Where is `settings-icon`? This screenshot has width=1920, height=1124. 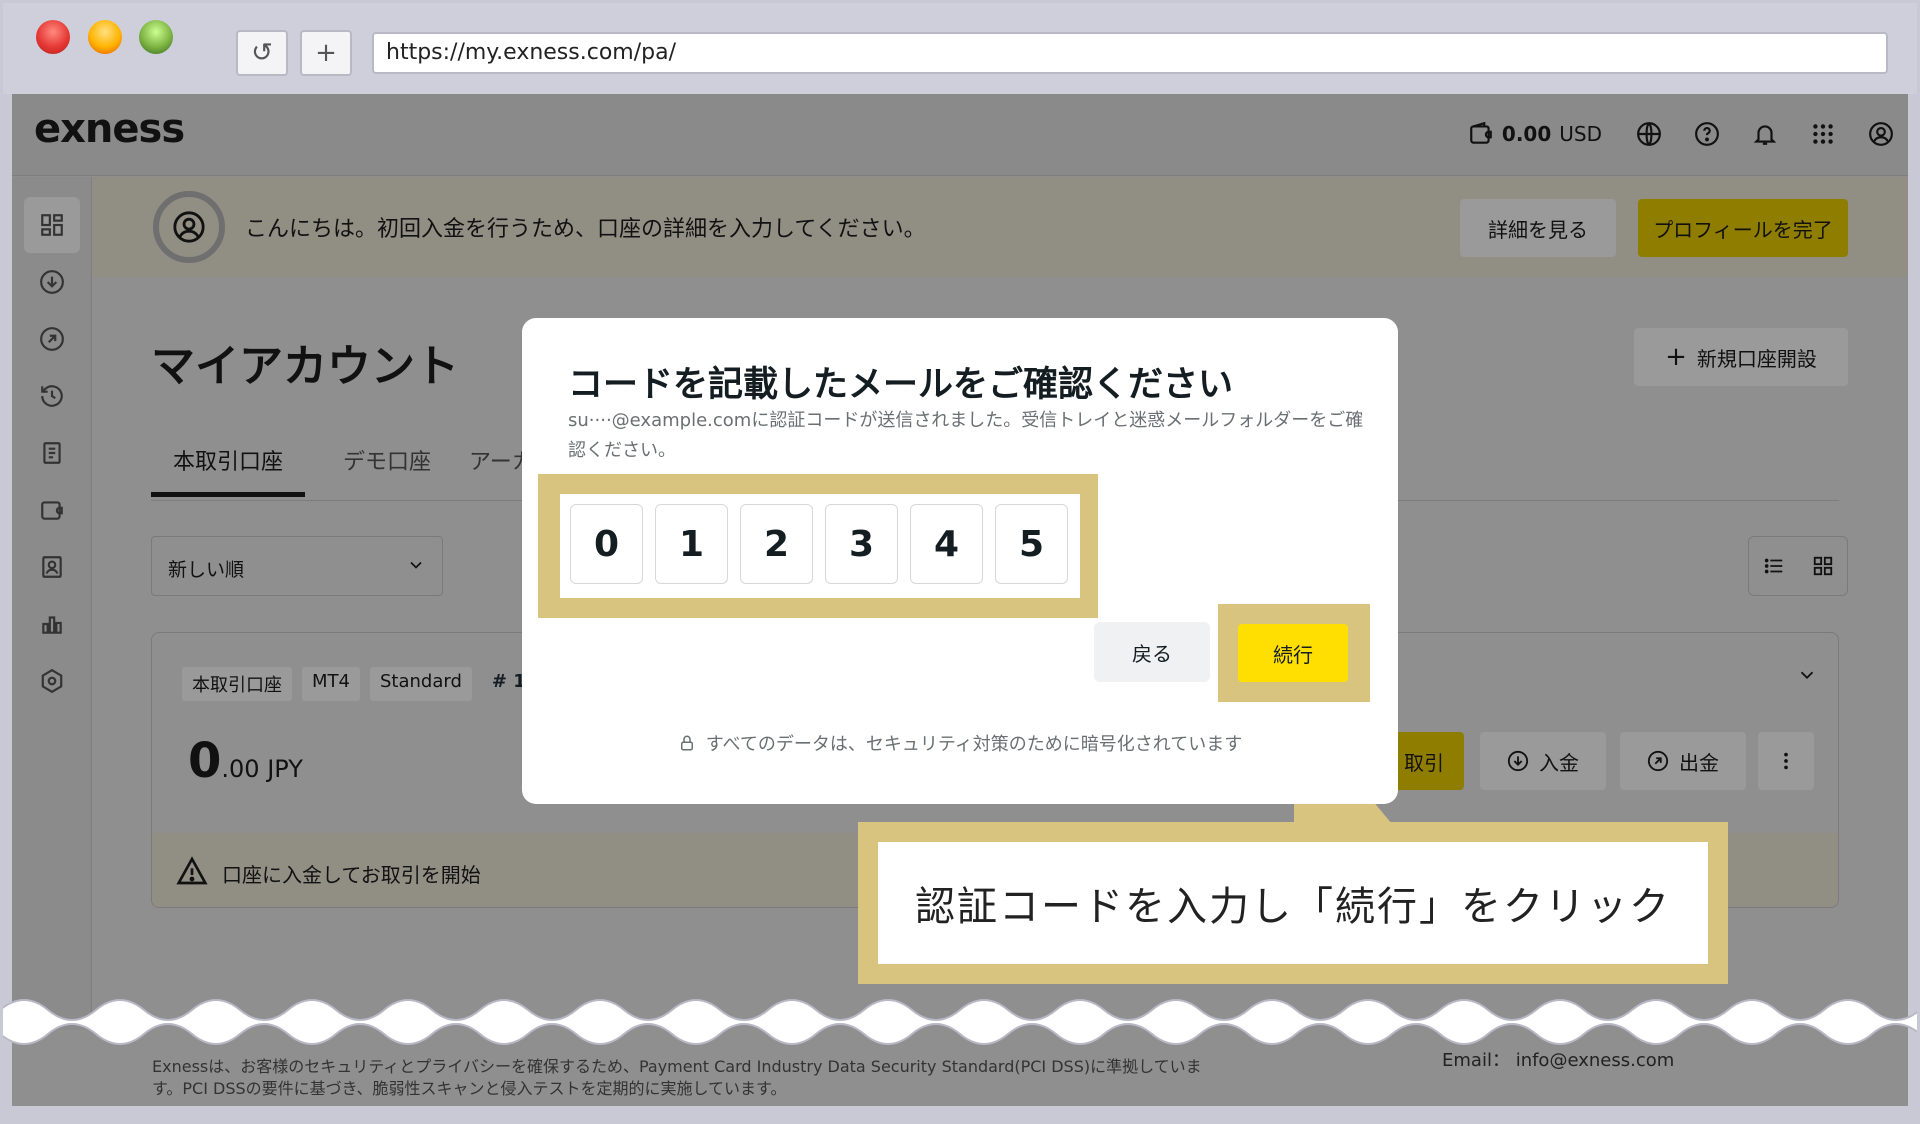
settings-icon is located at coordinates (52, 681).